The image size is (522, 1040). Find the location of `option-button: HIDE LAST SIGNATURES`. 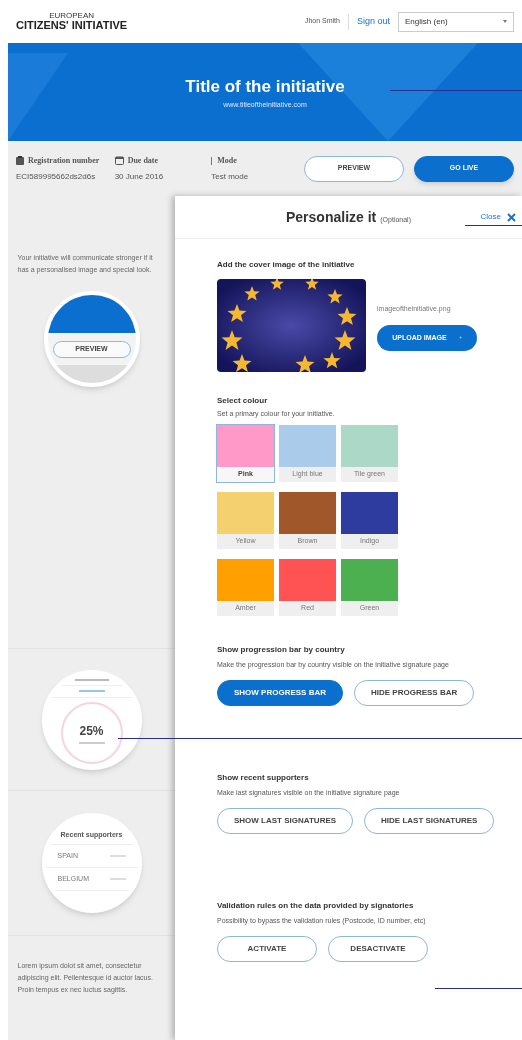

option-button: HIDE LAST SIGNATURES is located at coordinates (429, 820).